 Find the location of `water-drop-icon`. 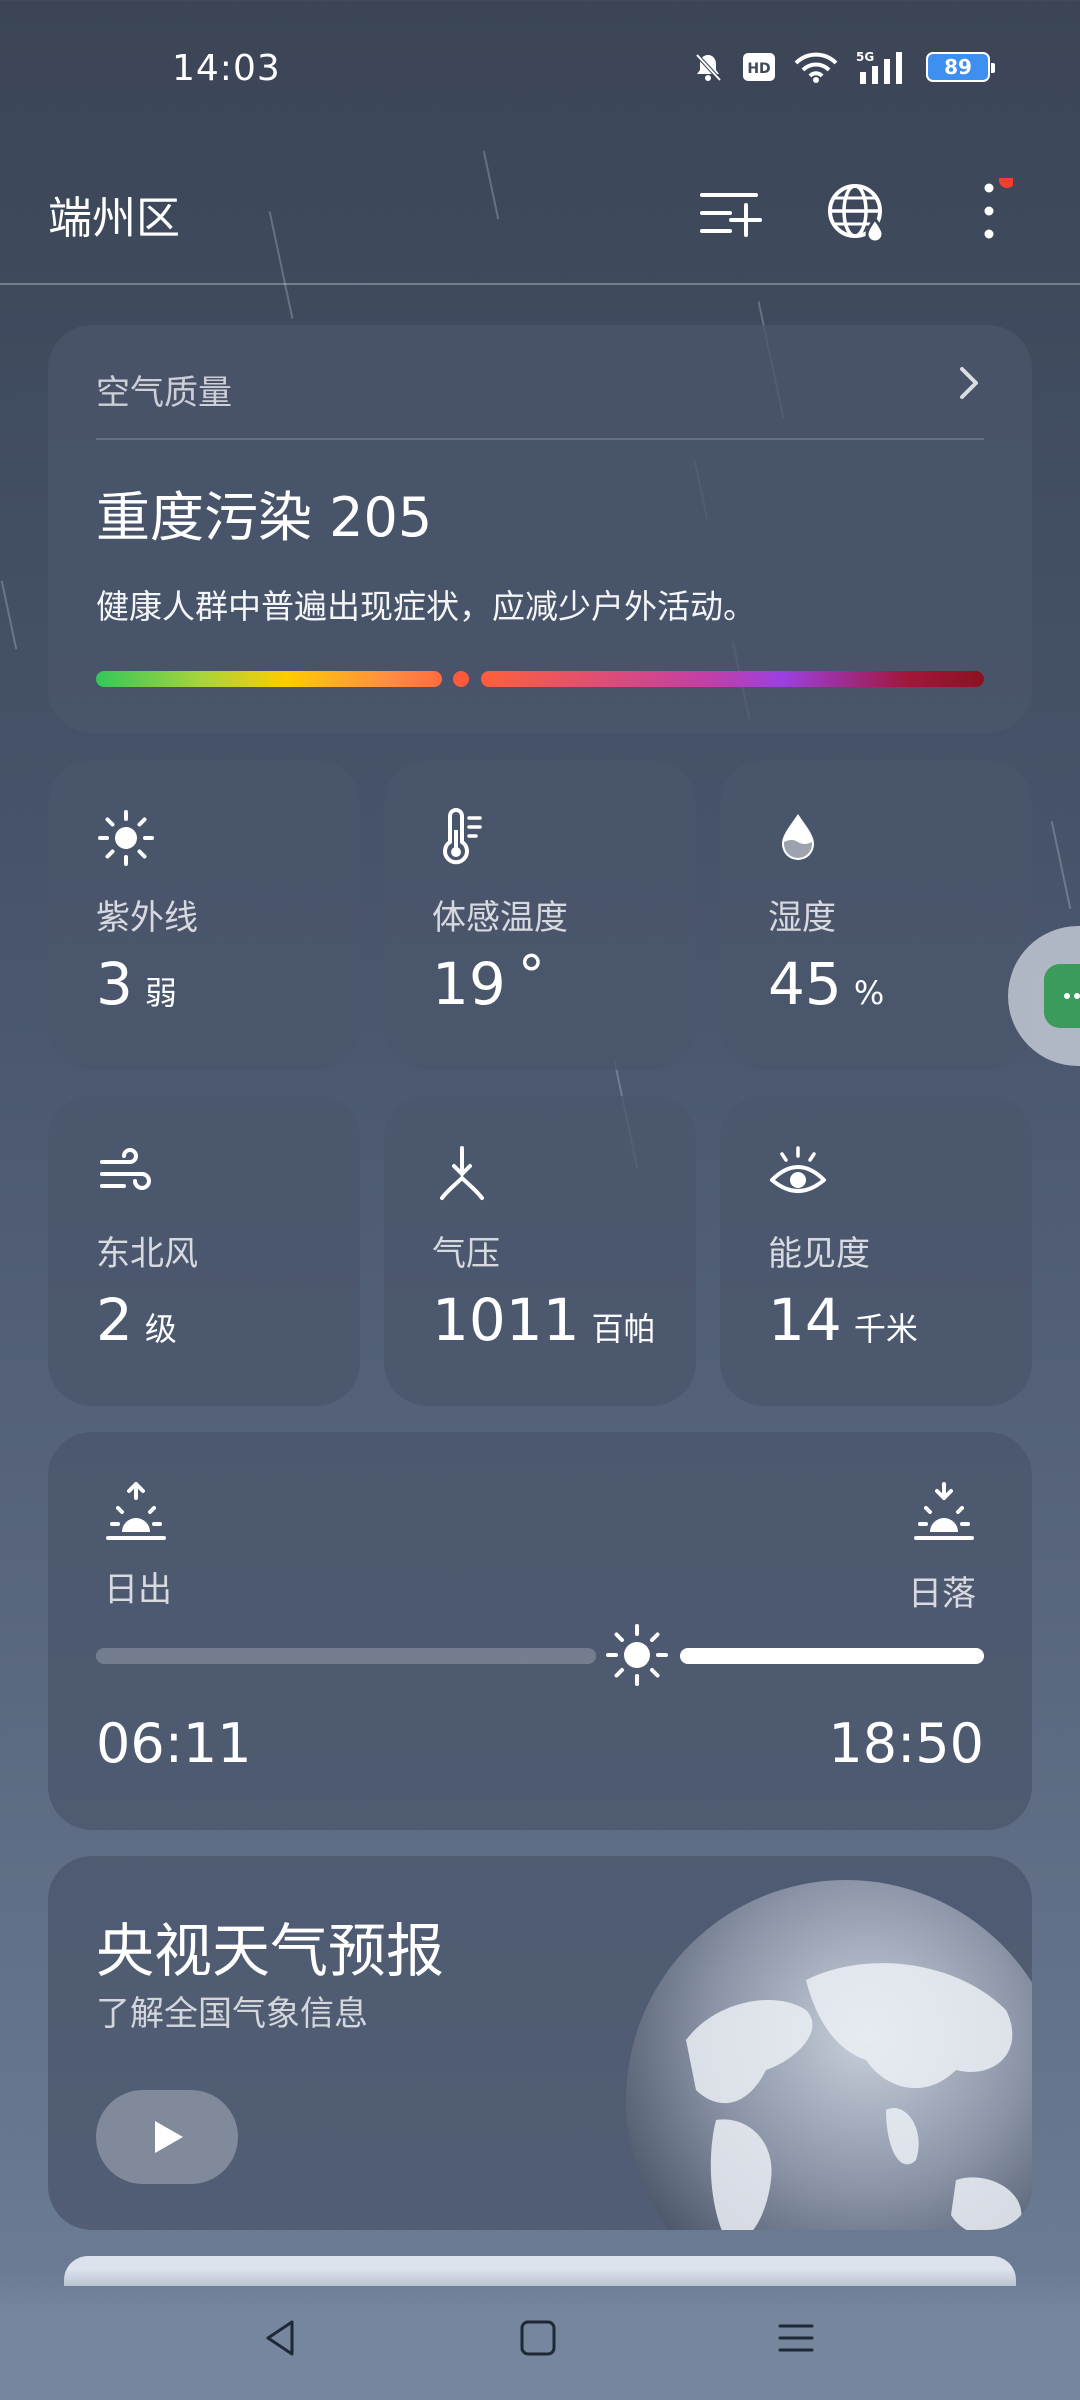

water-drop-icon is located at coordinates (798, 837).